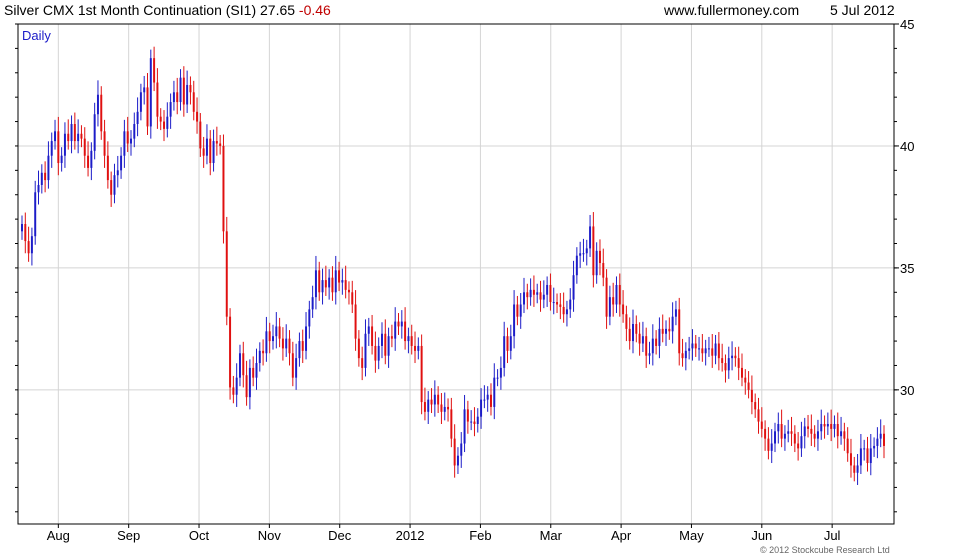 This screenshot has width=980, height=560. Describe the element at coordinates (761, 535) in the screenshot. I see `x-tick-label: Jun` at that location.